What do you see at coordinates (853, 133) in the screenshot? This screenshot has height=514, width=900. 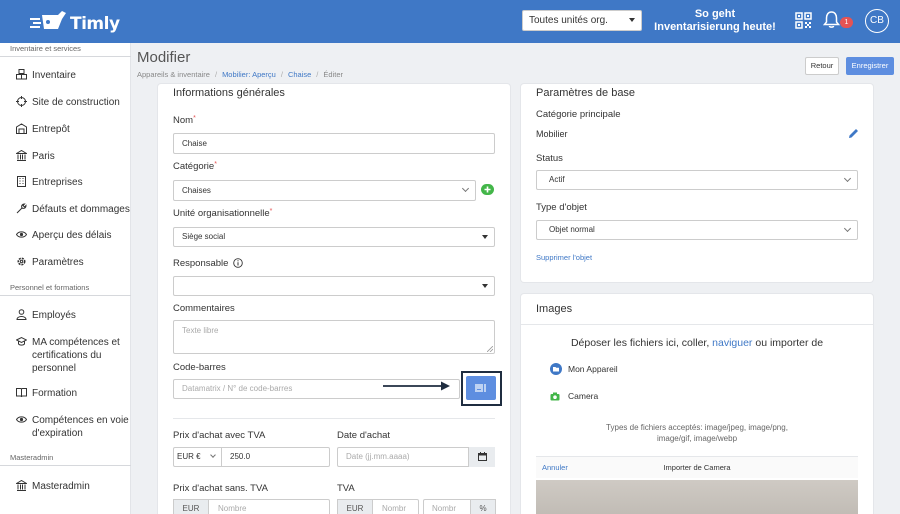 I see `pencil-icon` at bounding box center [853, 133].